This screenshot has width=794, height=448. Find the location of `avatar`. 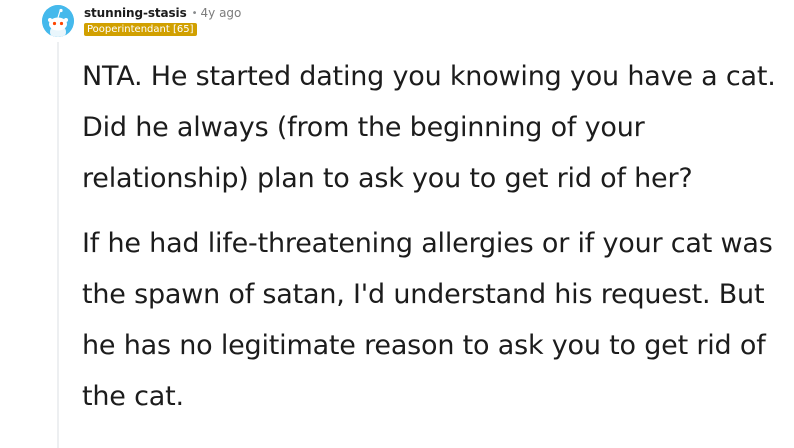

avatar is located at coordinates (58, 21).